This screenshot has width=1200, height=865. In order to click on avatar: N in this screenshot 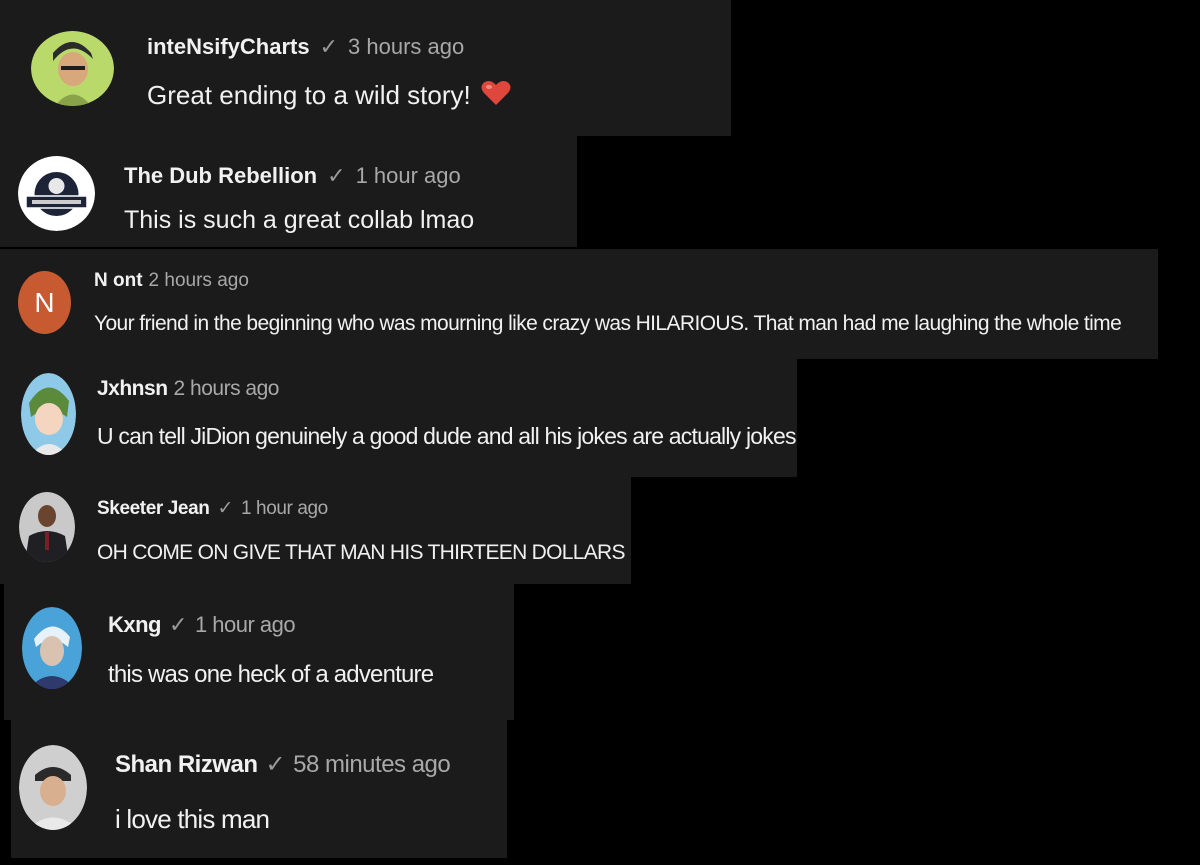, I will do `click(44, 302)`.